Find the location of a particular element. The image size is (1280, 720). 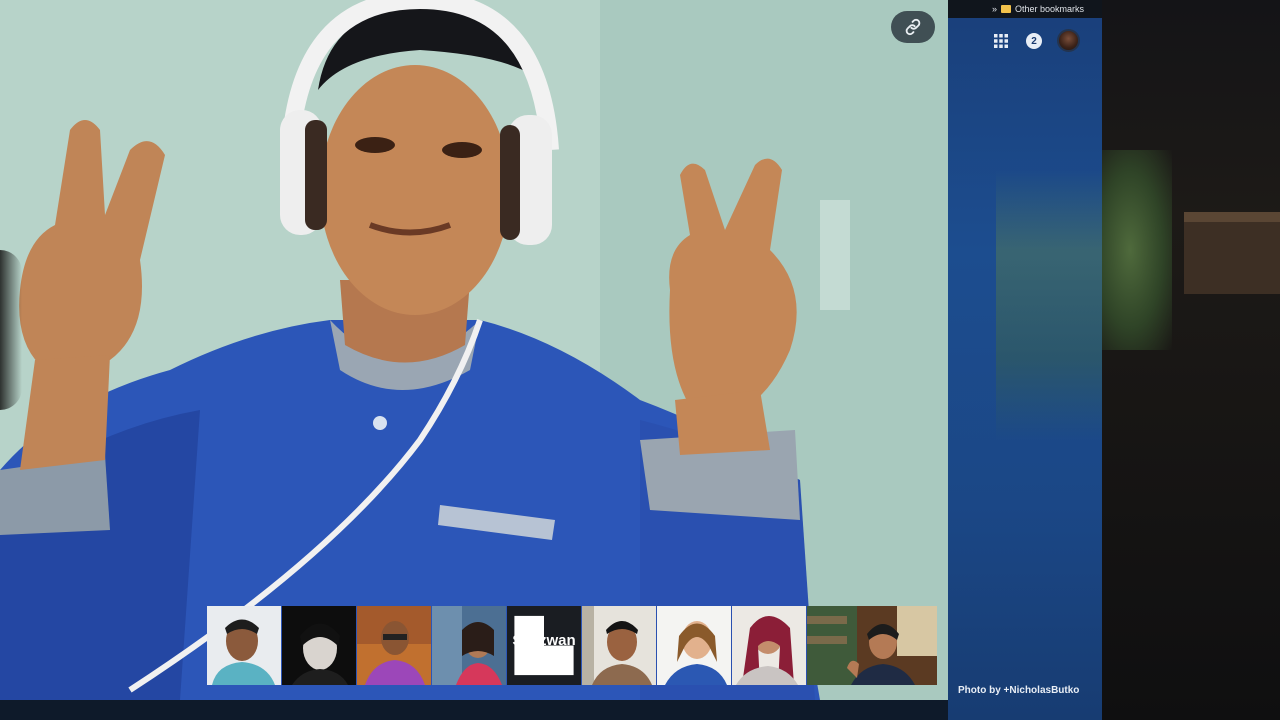

photo-credit: Photo by +NicholasButko is located at coordinates (1019, 690).